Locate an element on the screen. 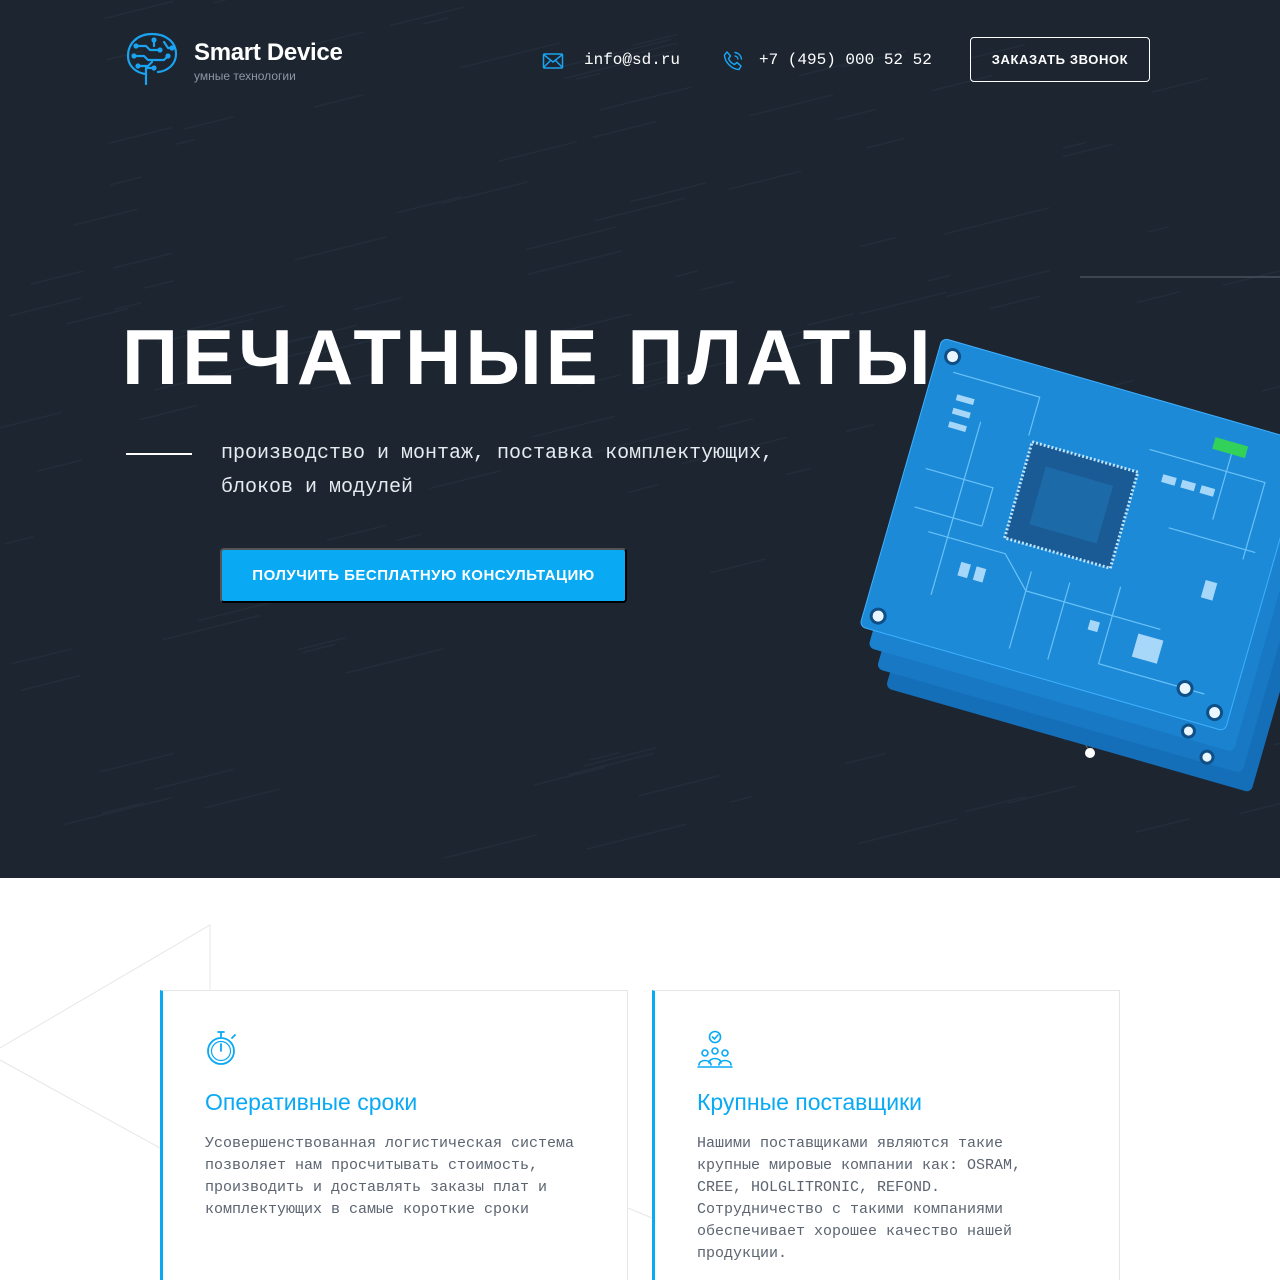  phone-link: +7 (495) 000 52 52 is located at coordinates (827, 61).